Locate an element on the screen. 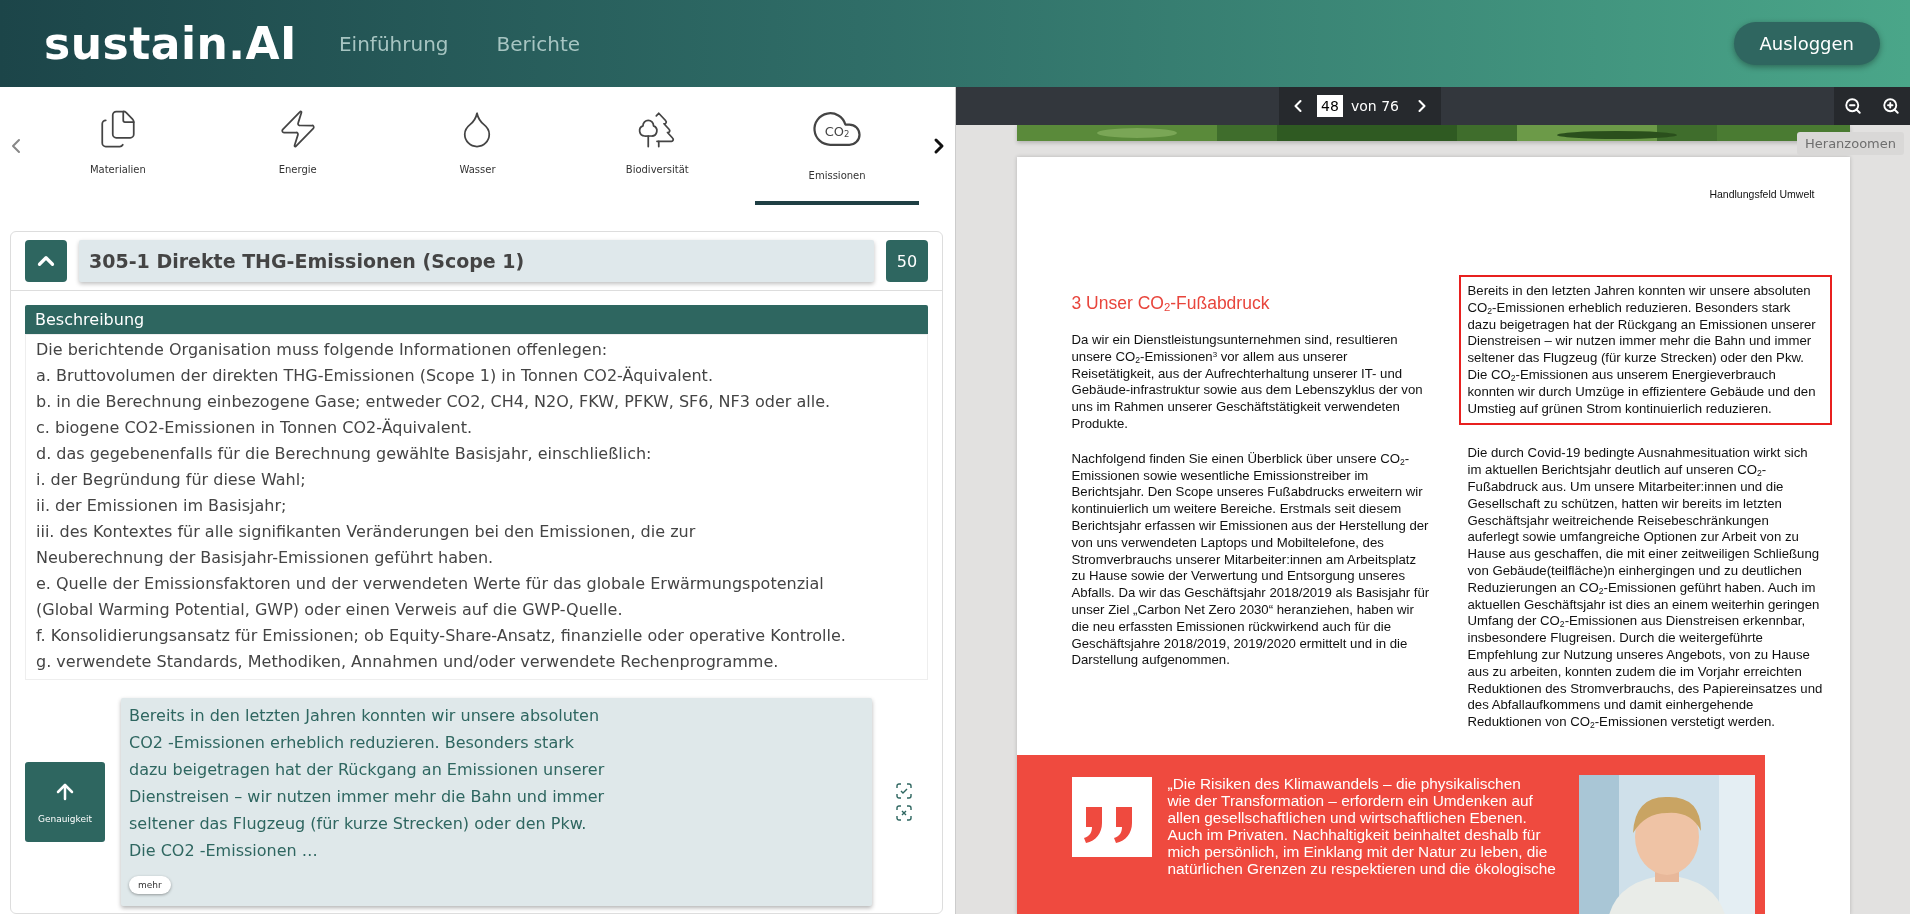 The width and height of the screenshot is (1910, 914). logo: sustain.AI is located at coordinates (170, 43).